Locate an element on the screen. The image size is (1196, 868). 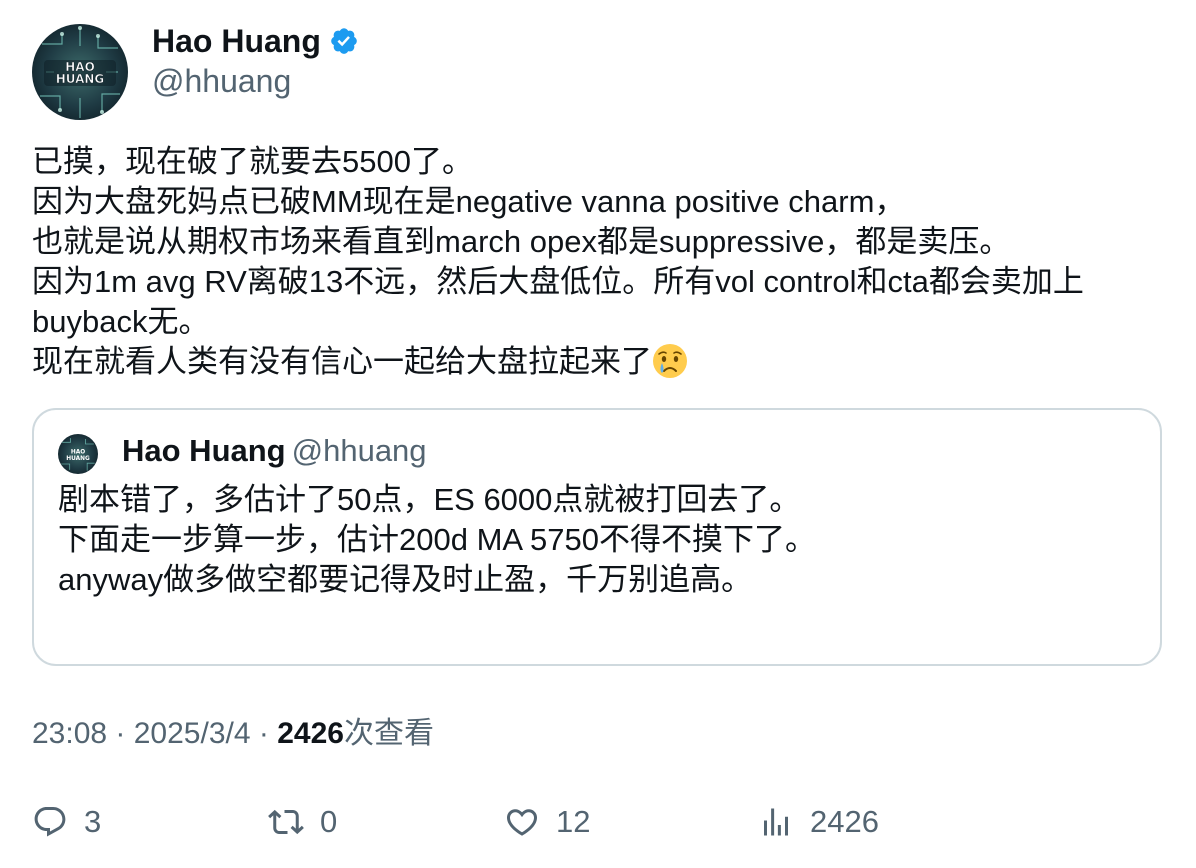
quoted-line: 剧本错了，多估计了50点，ES 6000点就被打回去了。 is located at coordinates (429, 499).